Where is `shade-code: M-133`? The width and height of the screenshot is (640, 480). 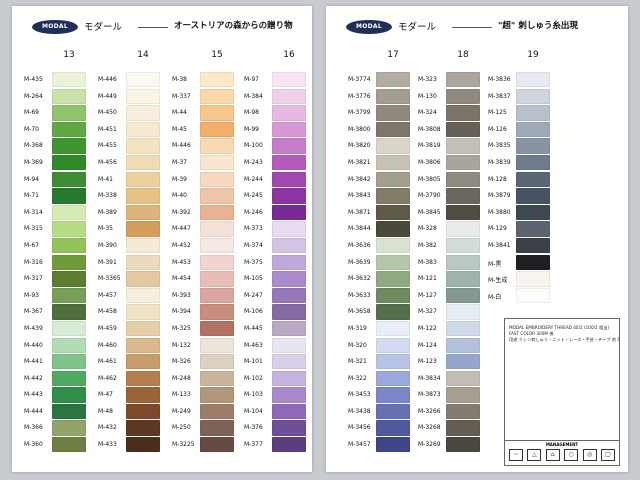 shade-code: M-133 is located at coordinates (181, 395).